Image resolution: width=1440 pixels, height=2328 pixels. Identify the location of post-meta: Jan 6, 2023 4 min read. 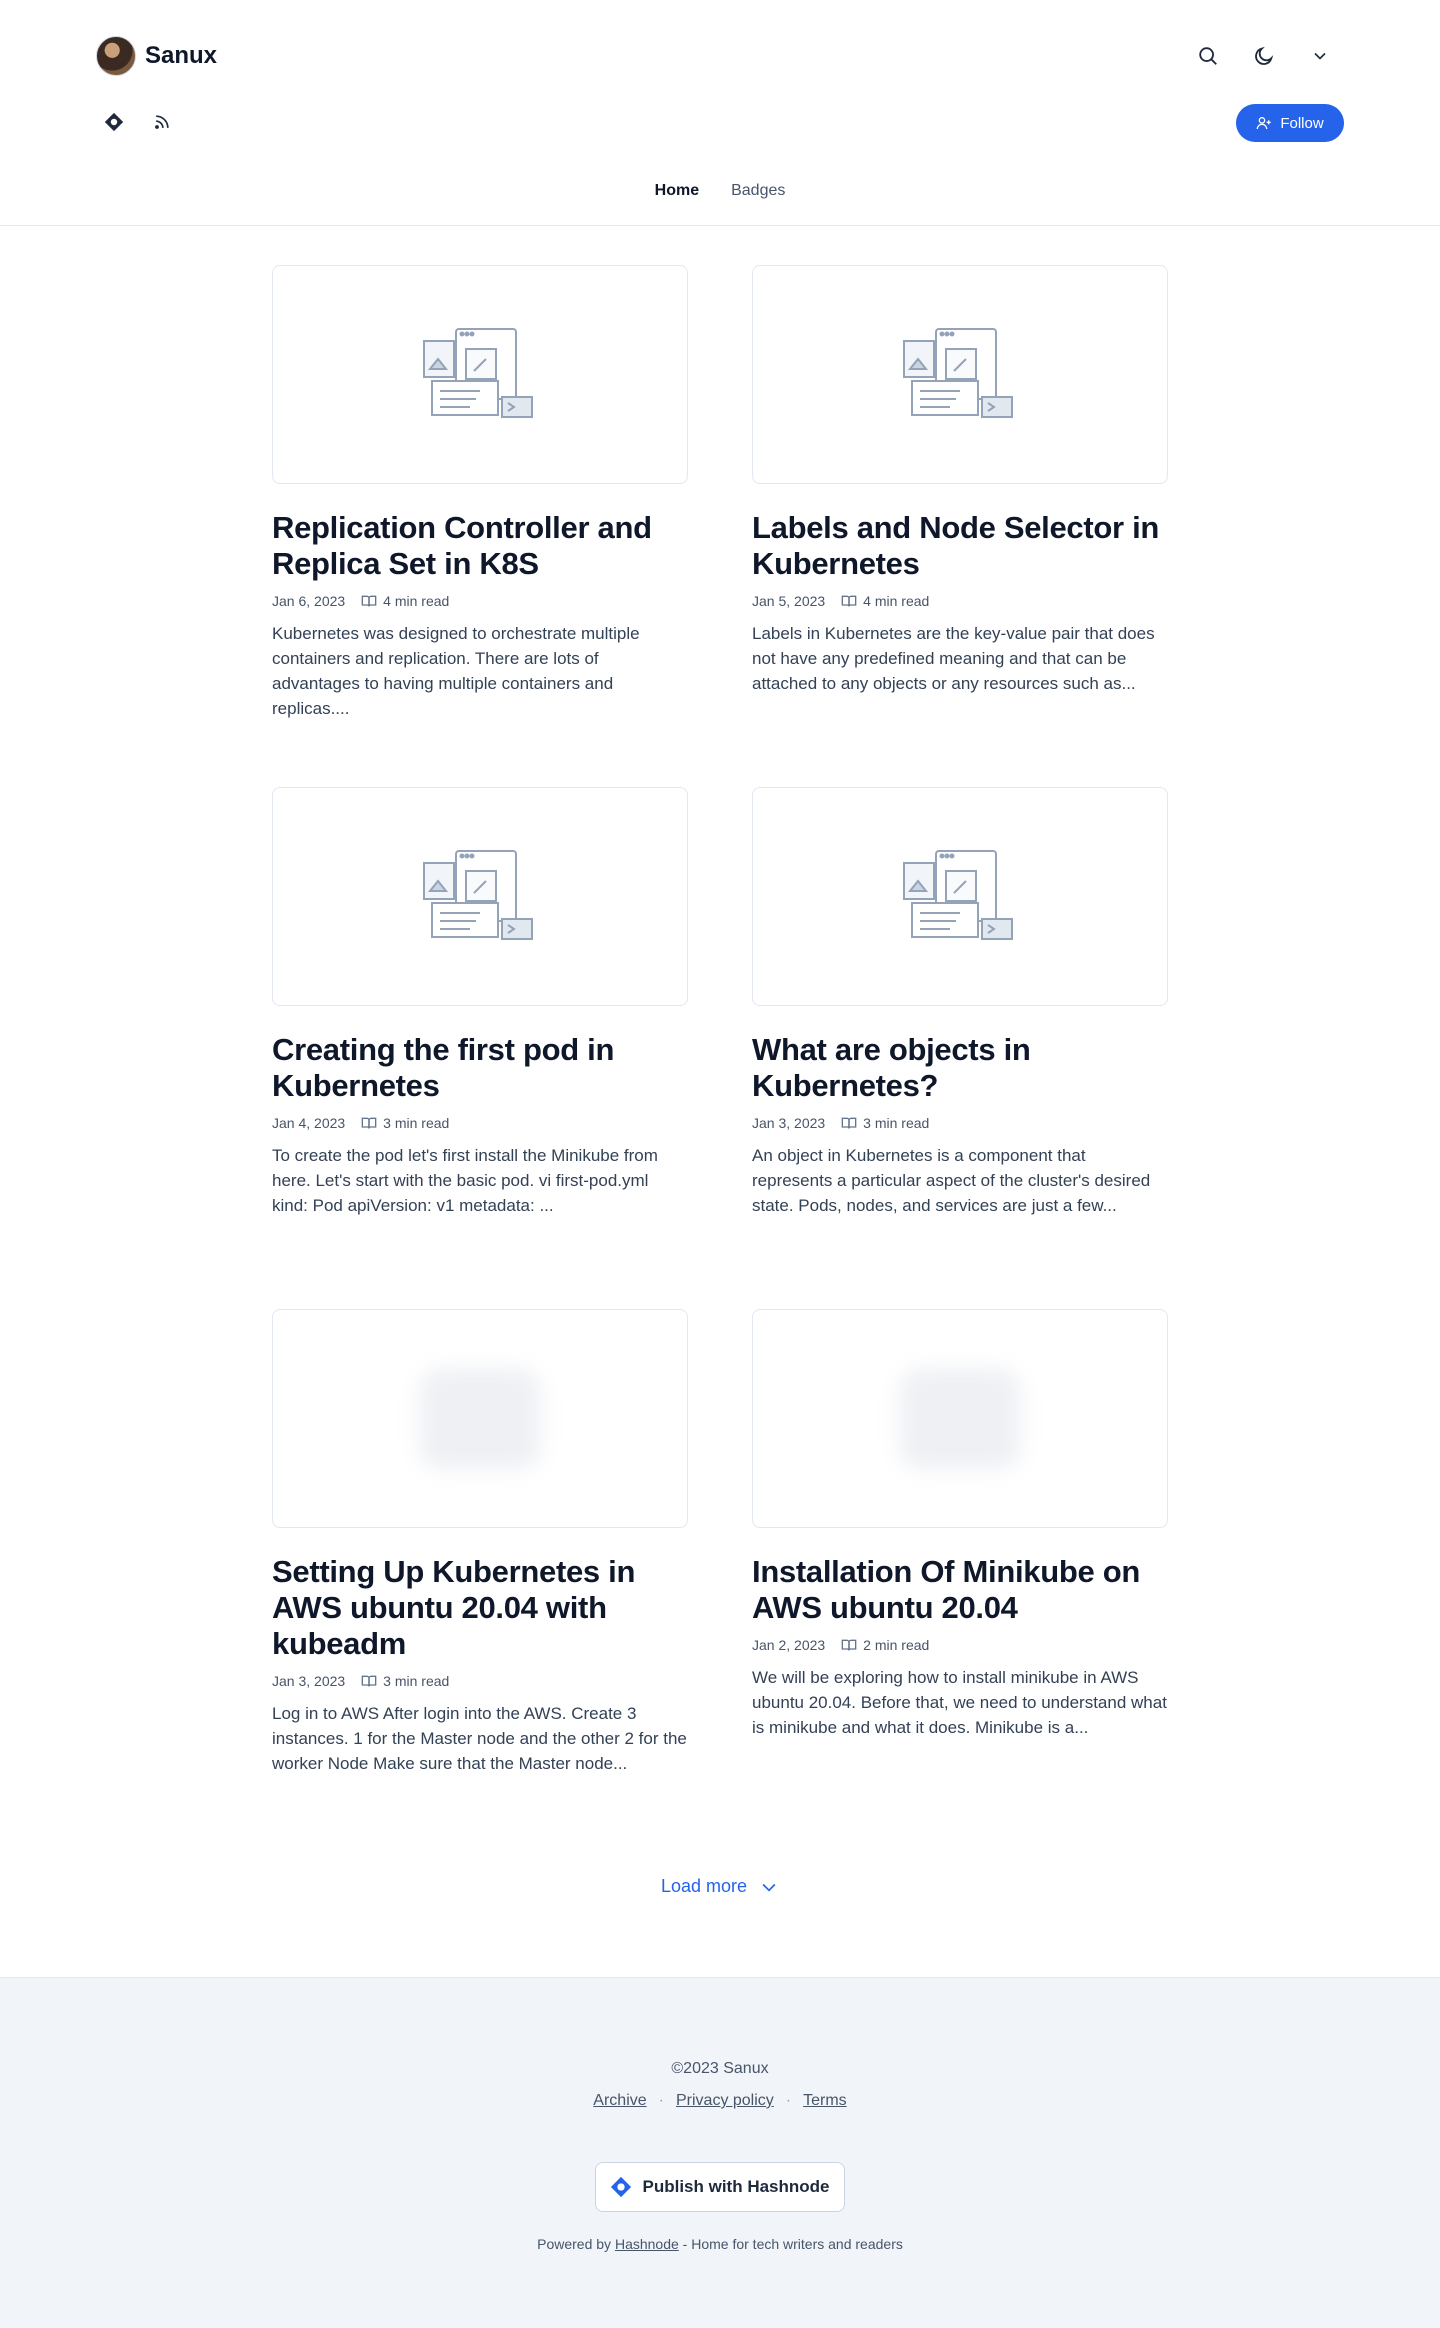
(480, 601).